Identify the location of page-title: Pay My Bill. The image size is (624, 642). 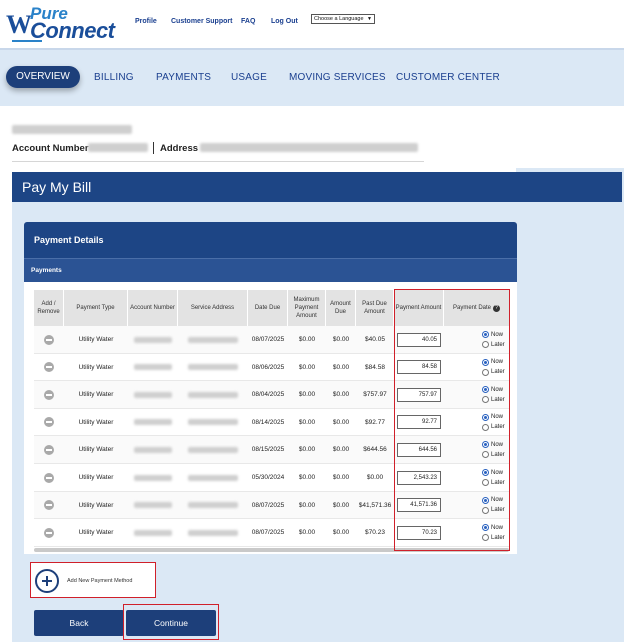
(317, 187).